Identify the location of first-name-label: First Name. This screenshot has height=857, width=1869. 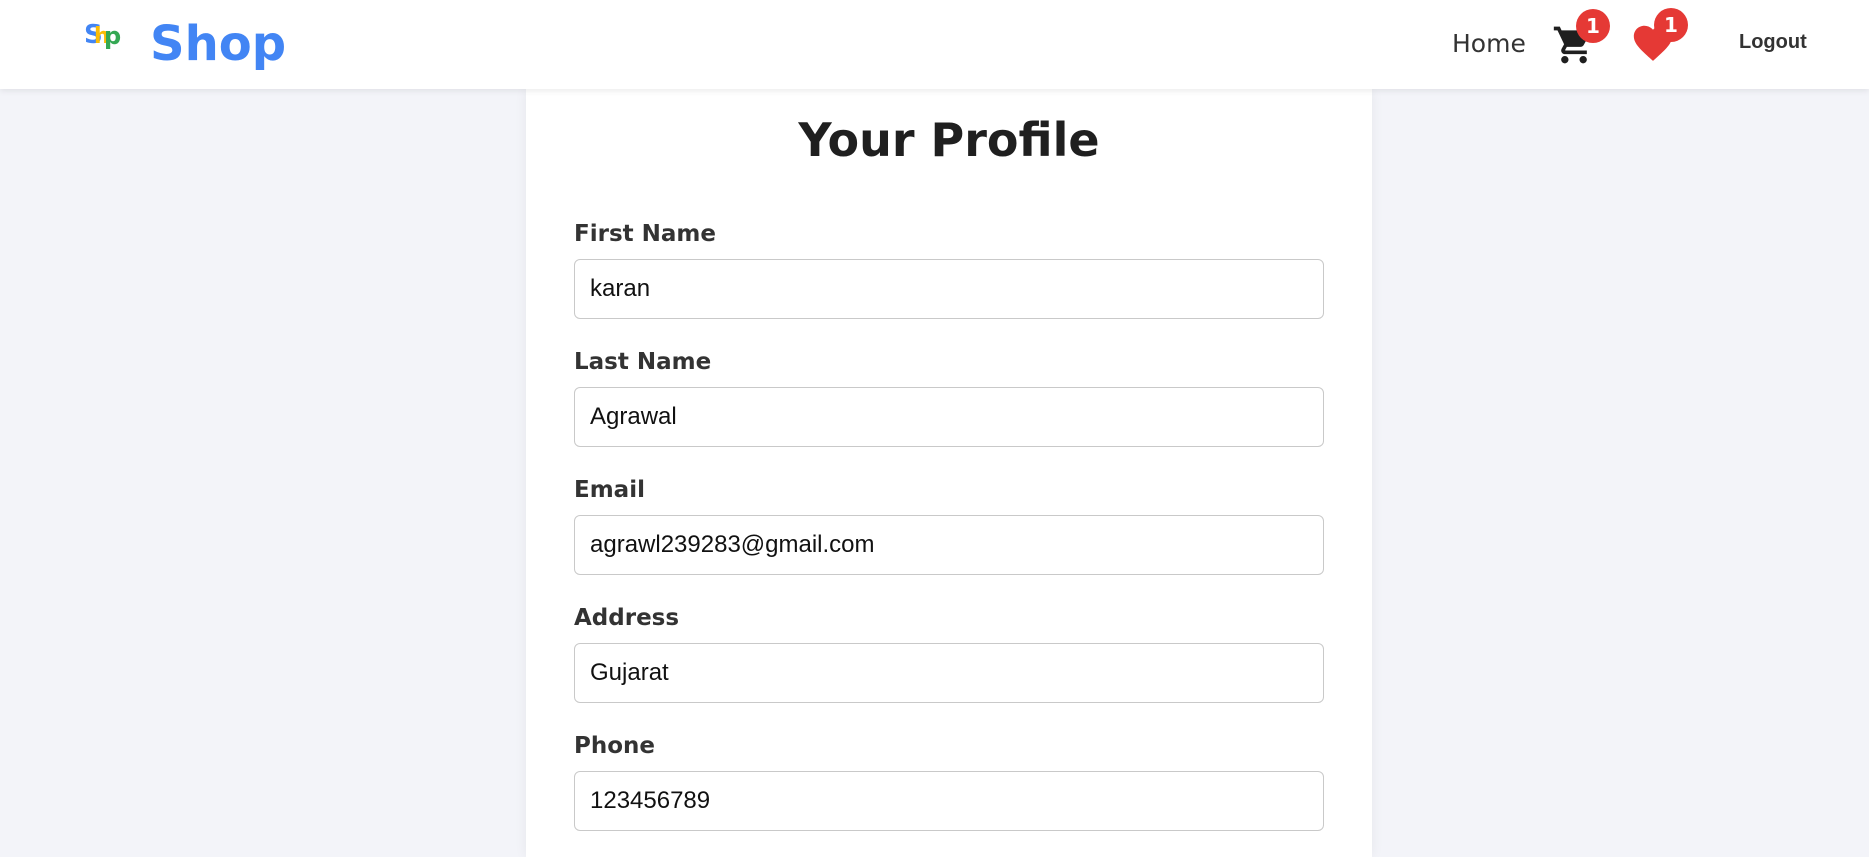
(645, 234).